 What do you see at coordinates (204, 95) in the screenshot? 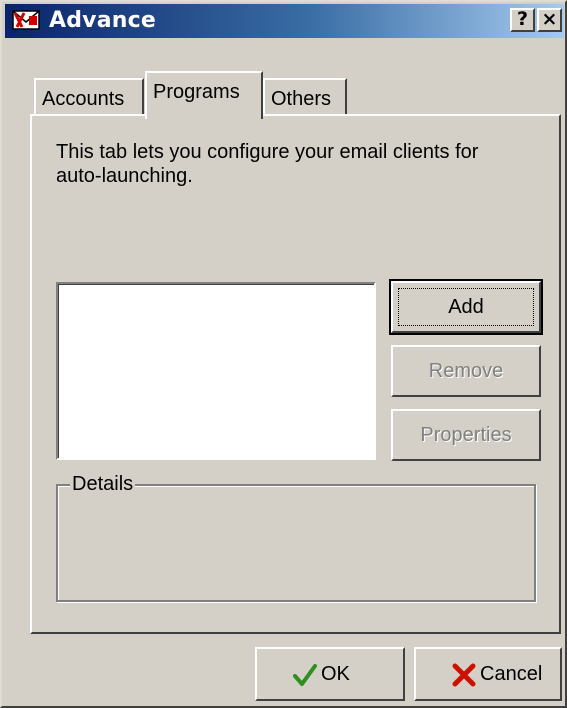
I see `tab-programs: Programs` at bounding box center [204, 95].